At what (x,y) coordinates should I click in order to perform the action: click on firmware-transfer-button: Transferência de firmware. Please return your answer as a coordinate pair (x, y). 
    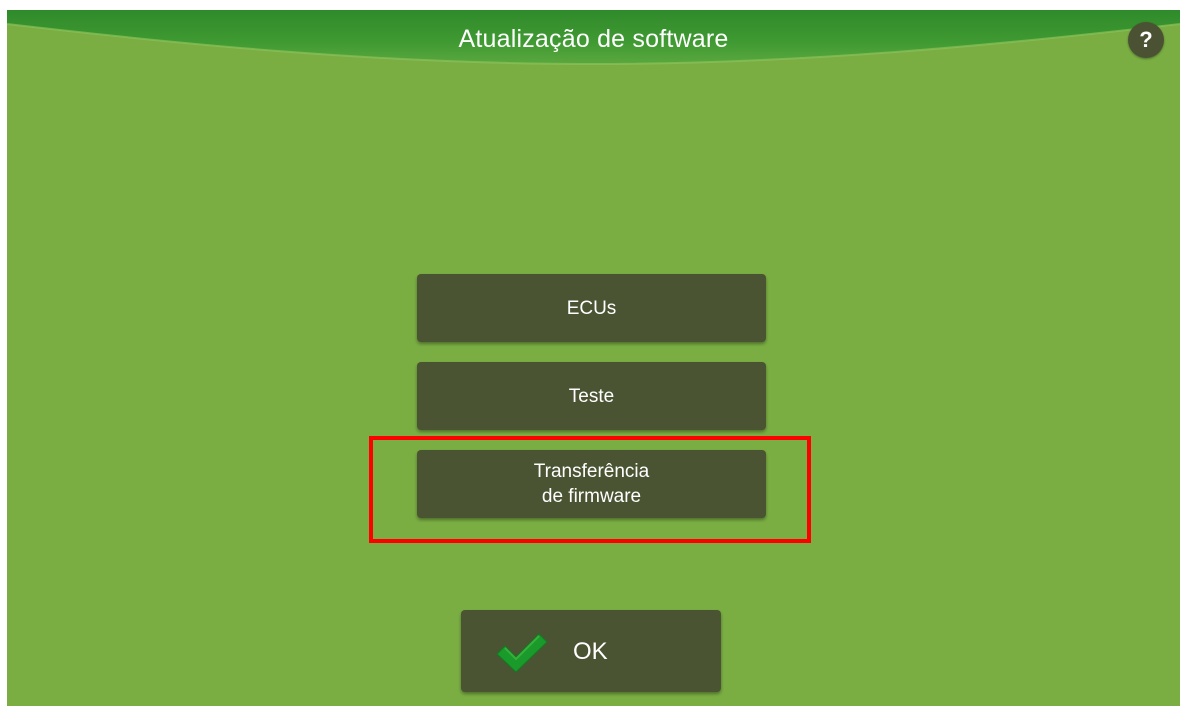
    Looking at the image, I should click on (591, 484).